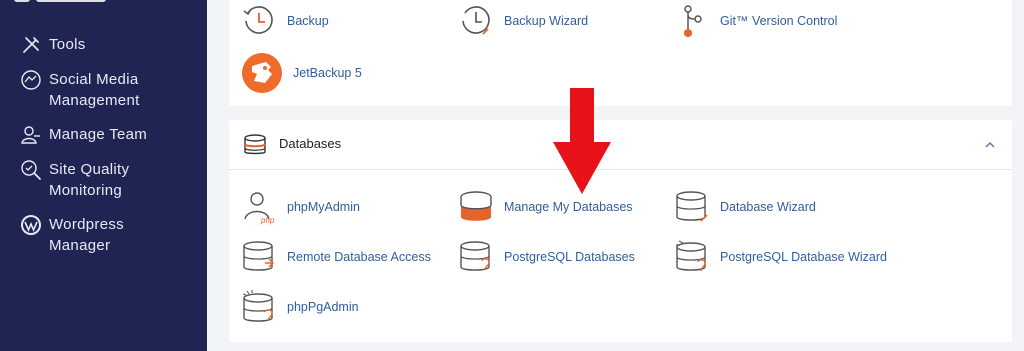  What do you see at coordinates (693, 21) in the screenshot?
I see `git-icon` at bounding box center [693, 21].